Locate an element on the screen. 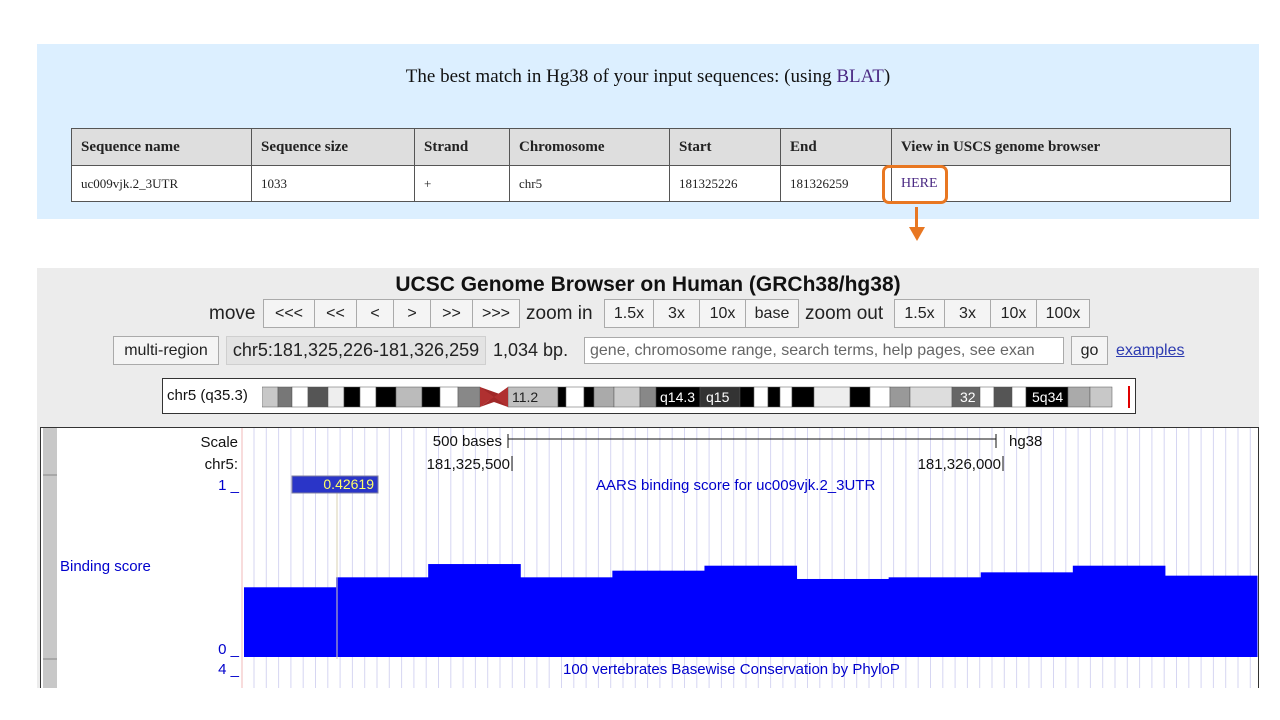 The width and height of the screenshot is (1280, 720). binding-track-title: AARS binding score for uc009vjk.2_3UTR is located at coordinates (735, 485).